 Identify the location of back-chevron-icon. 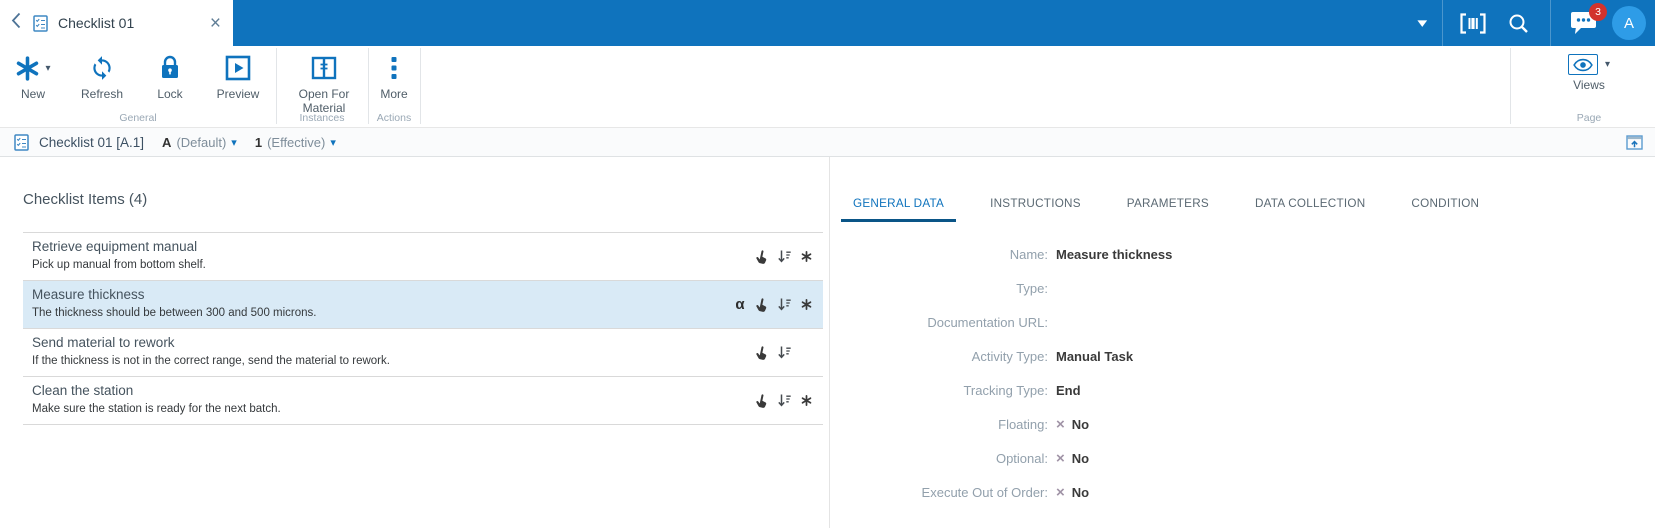
(16, 23).